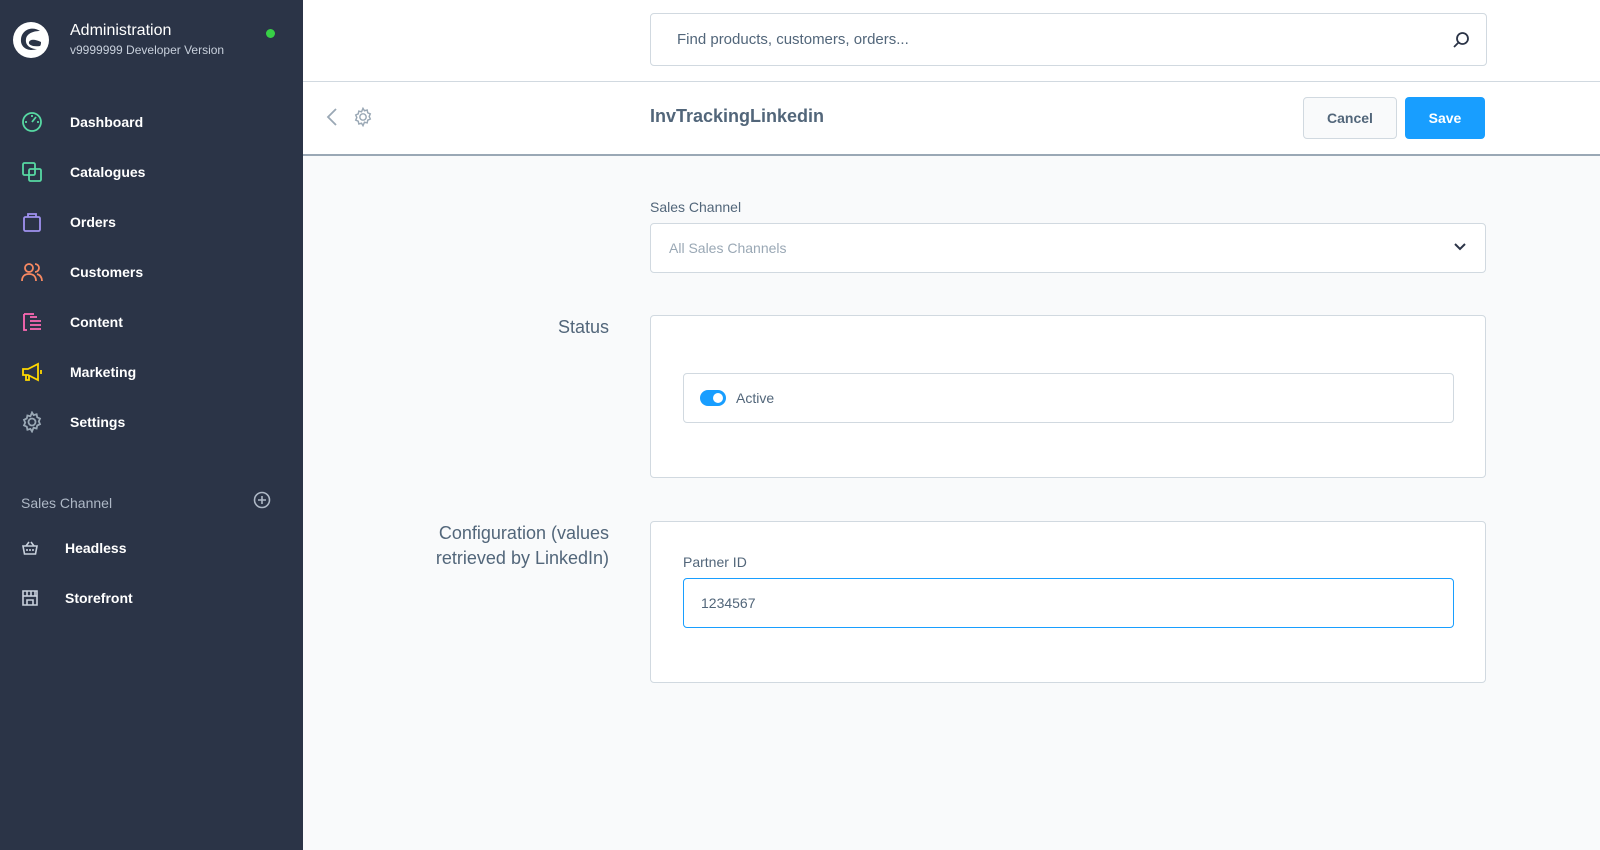  Describe the element at coordinates (363, 119) in the screenshot. I see `settings-gear-icon` at that location.